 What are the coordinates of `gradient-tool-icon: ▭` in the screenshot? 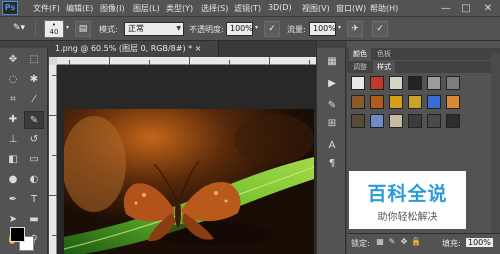 It's located at (34, 160).